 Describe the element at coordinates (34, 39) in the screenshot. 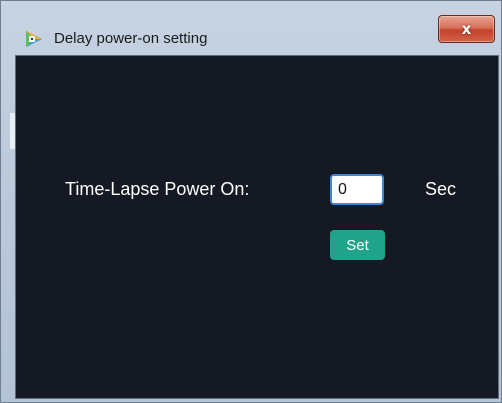

I see `app-logo-icon` at that location.